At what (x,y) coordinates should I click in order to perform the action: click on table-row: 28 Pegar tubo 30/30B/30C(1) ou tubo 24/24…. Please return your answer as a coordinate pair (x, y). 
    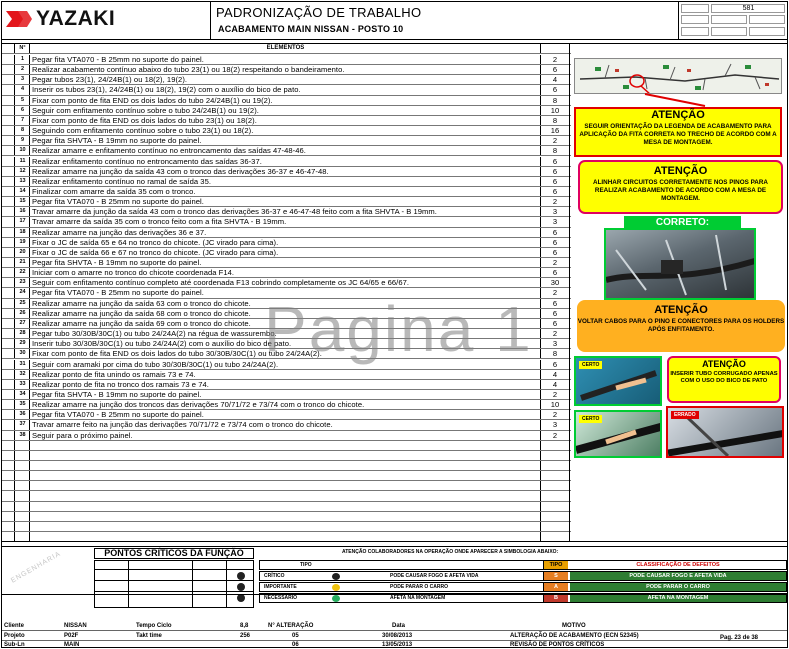
    Looking at the image, I should click on (286, 334).